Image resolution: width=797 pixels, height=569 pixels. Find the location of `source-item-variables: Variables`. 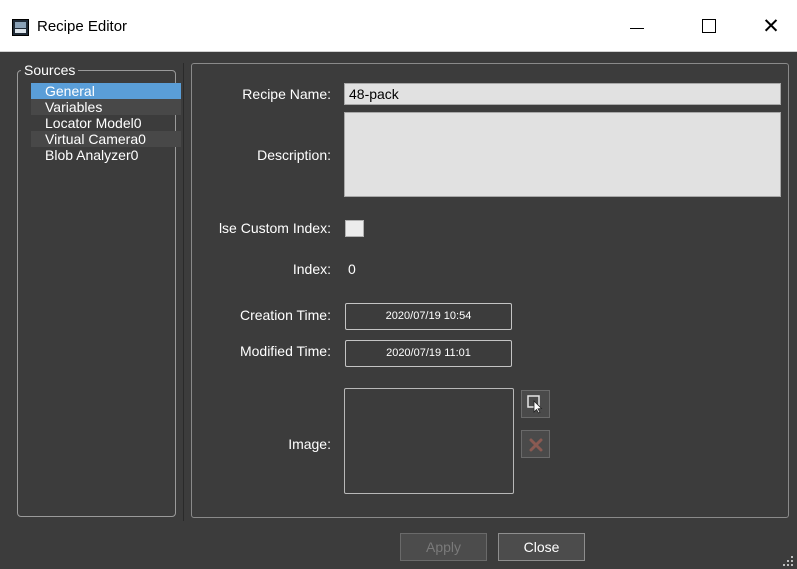

source-item-variables: Variables is located at coordinates (106, 107).